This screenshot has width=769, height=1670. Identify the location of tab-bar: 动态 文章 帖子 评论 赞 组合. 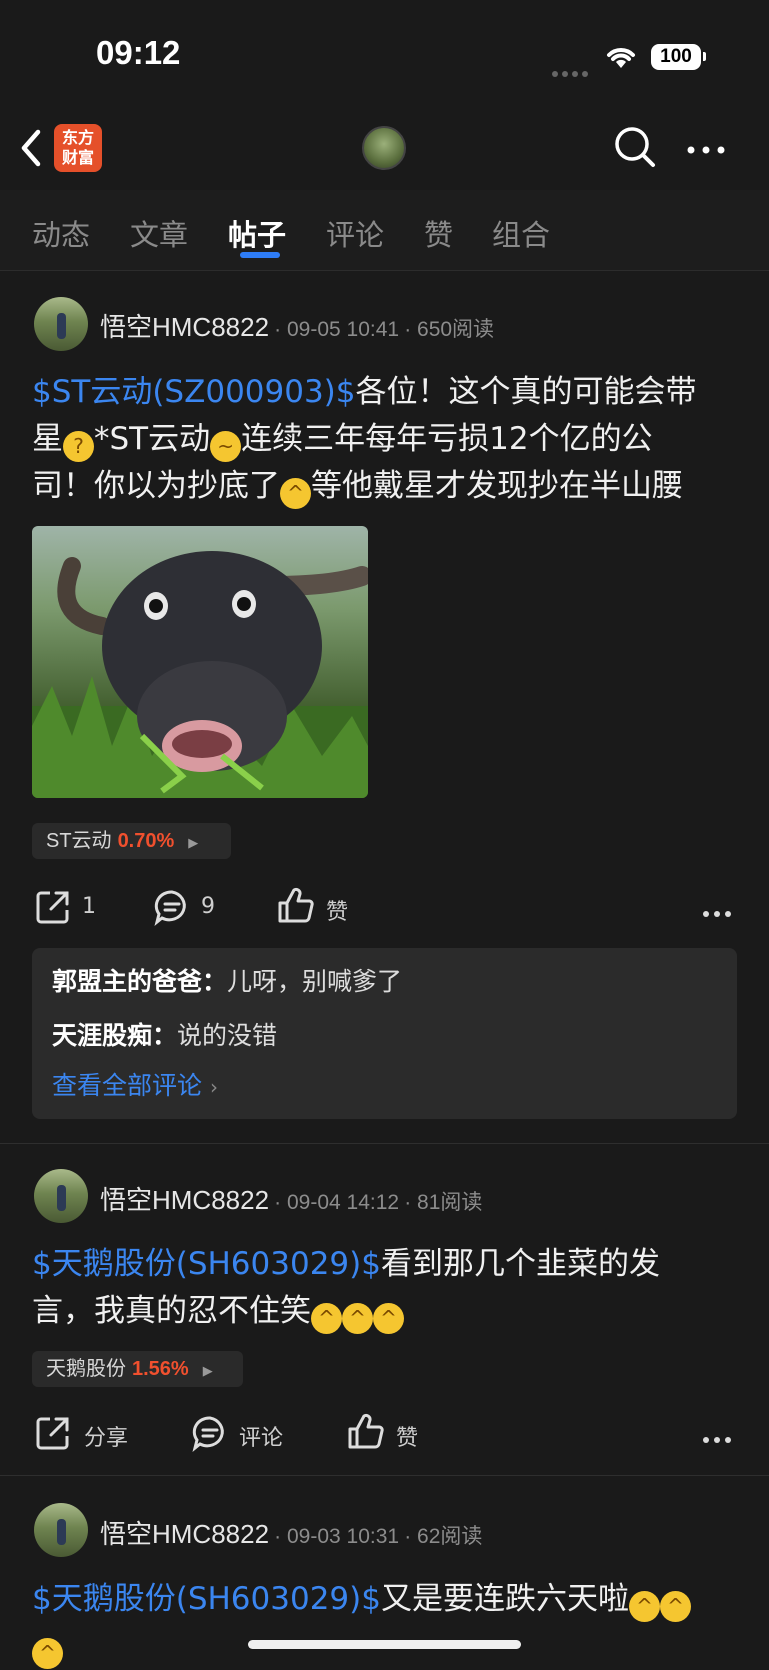
(384, 230).